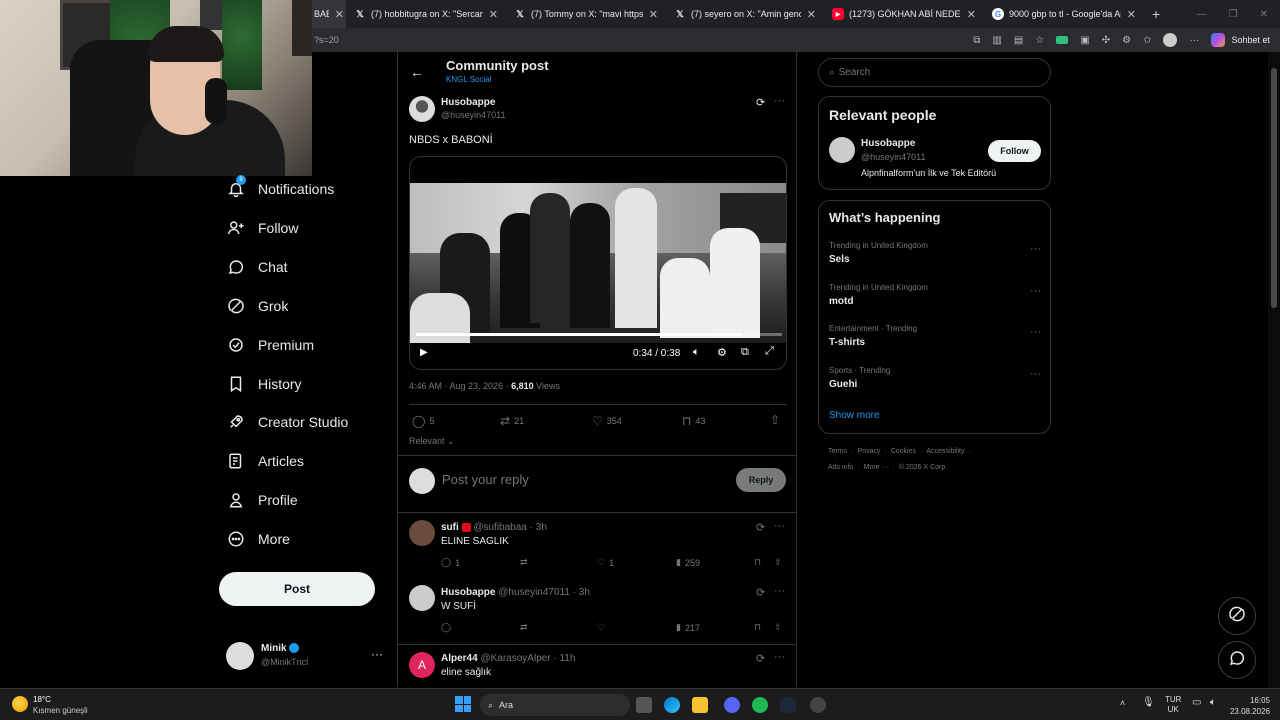 Image resolution: width=1280 pixels, height=720 pixels. Describe the element at coordinates (1196, 702) in the screenshot. I see `network-icon: ▭` at that location.